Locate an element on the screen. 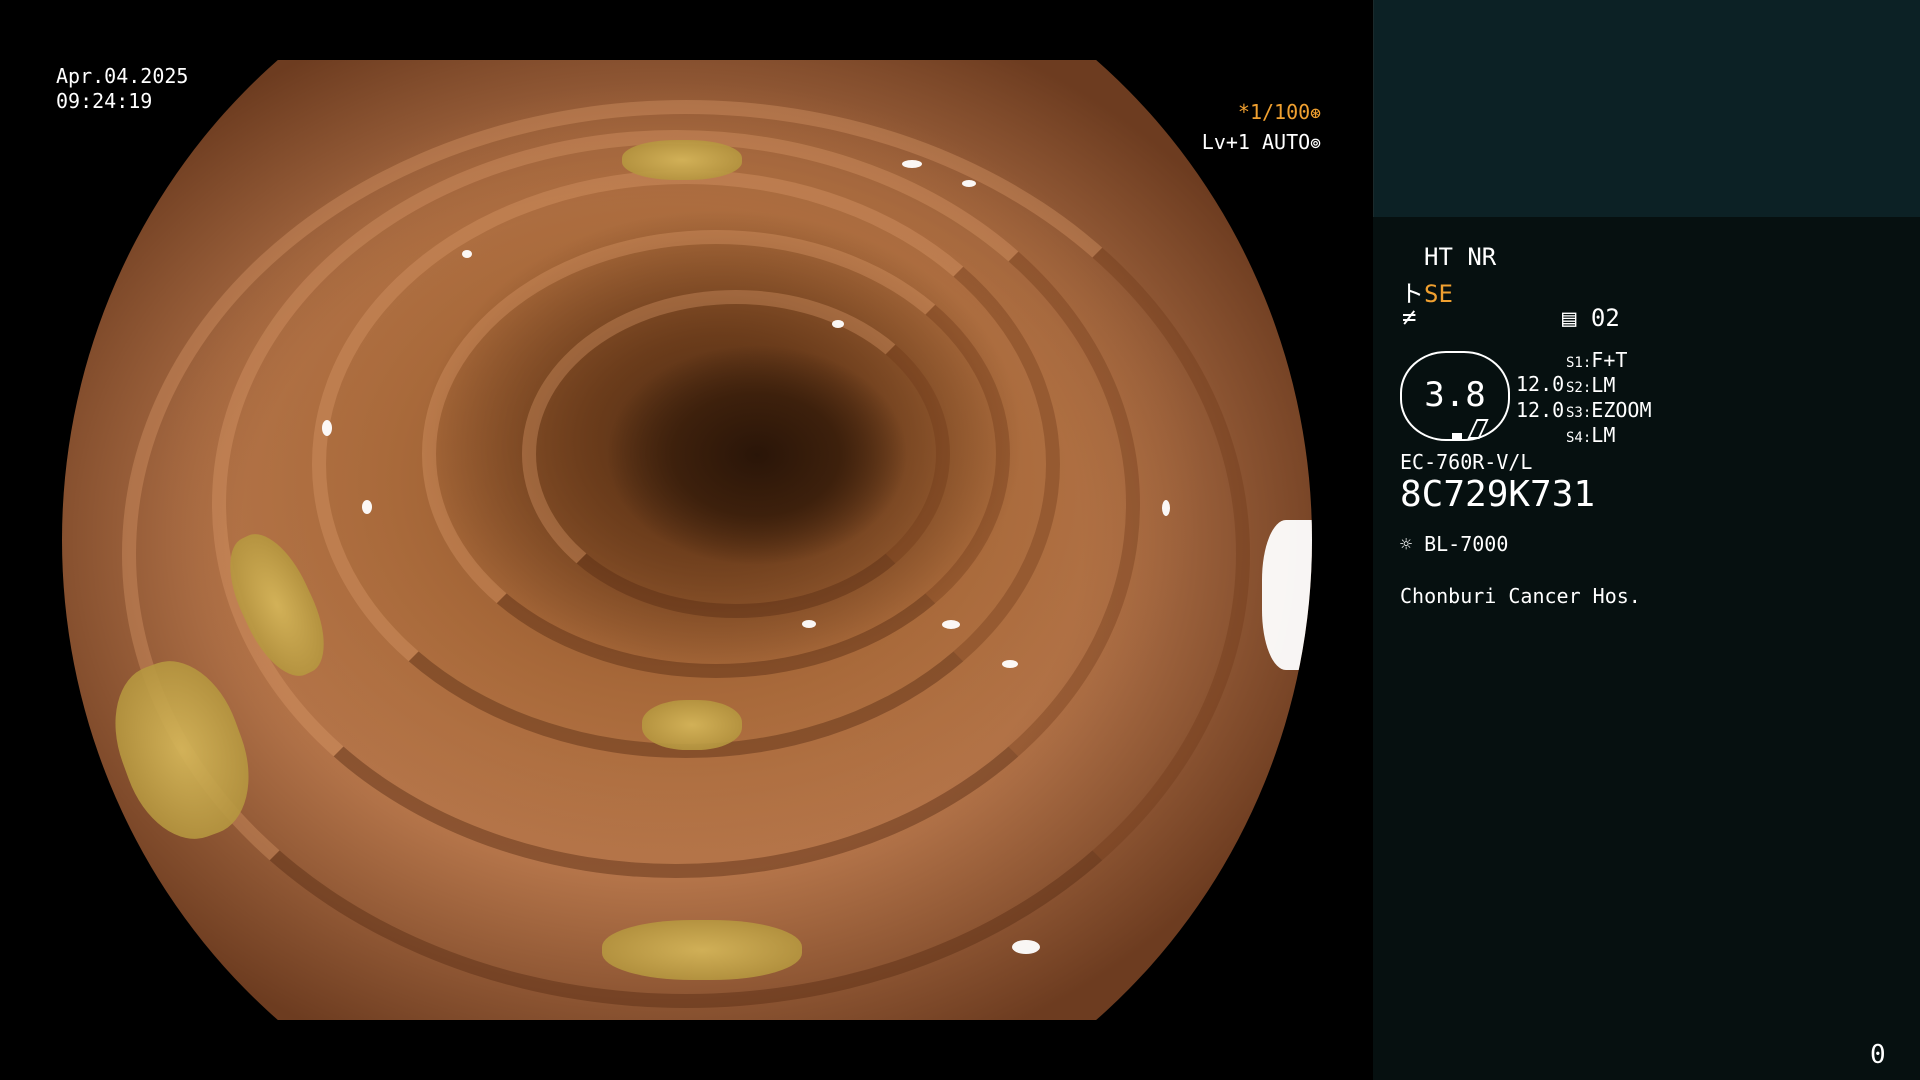  date-text: Apr.04.2025 is located at coordinates (122, 76).